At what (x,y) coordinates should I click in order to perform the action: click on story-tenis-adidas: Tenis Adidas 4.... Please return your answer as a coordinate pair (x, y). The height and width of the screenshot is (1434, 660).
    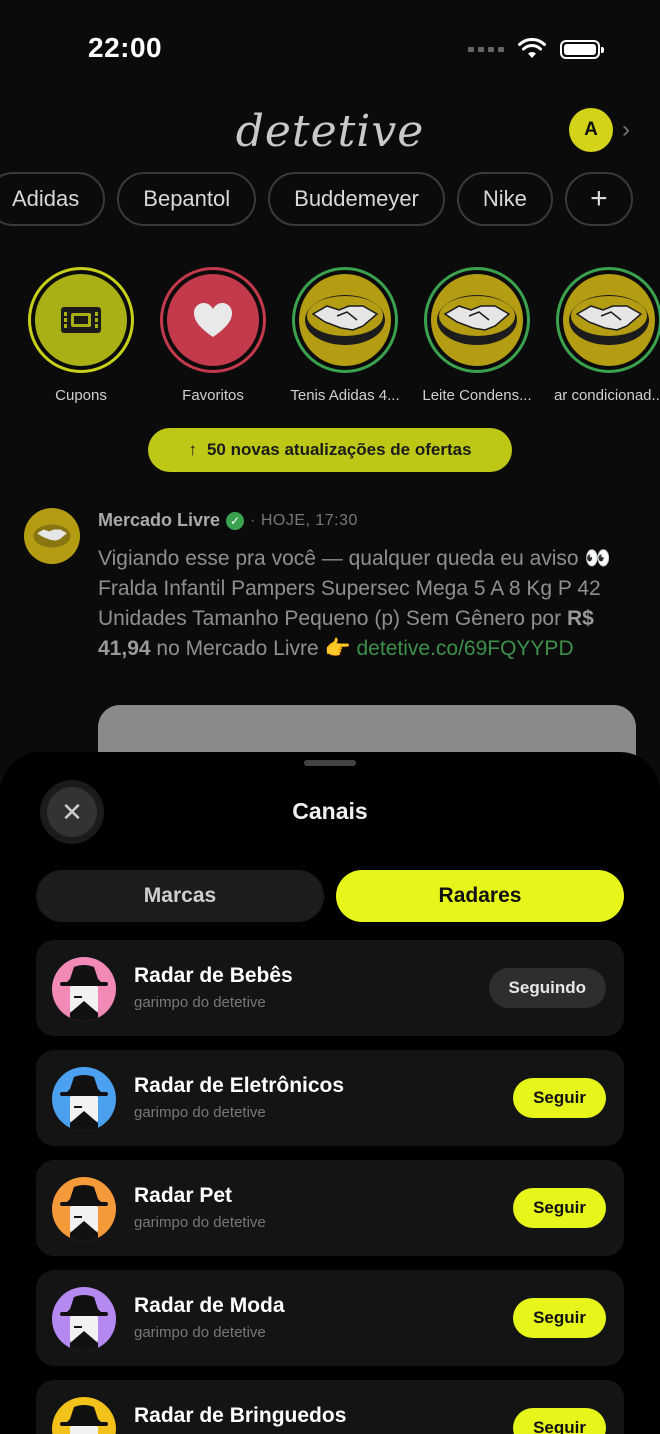
    Looking at the image, I should click on (345, 335).